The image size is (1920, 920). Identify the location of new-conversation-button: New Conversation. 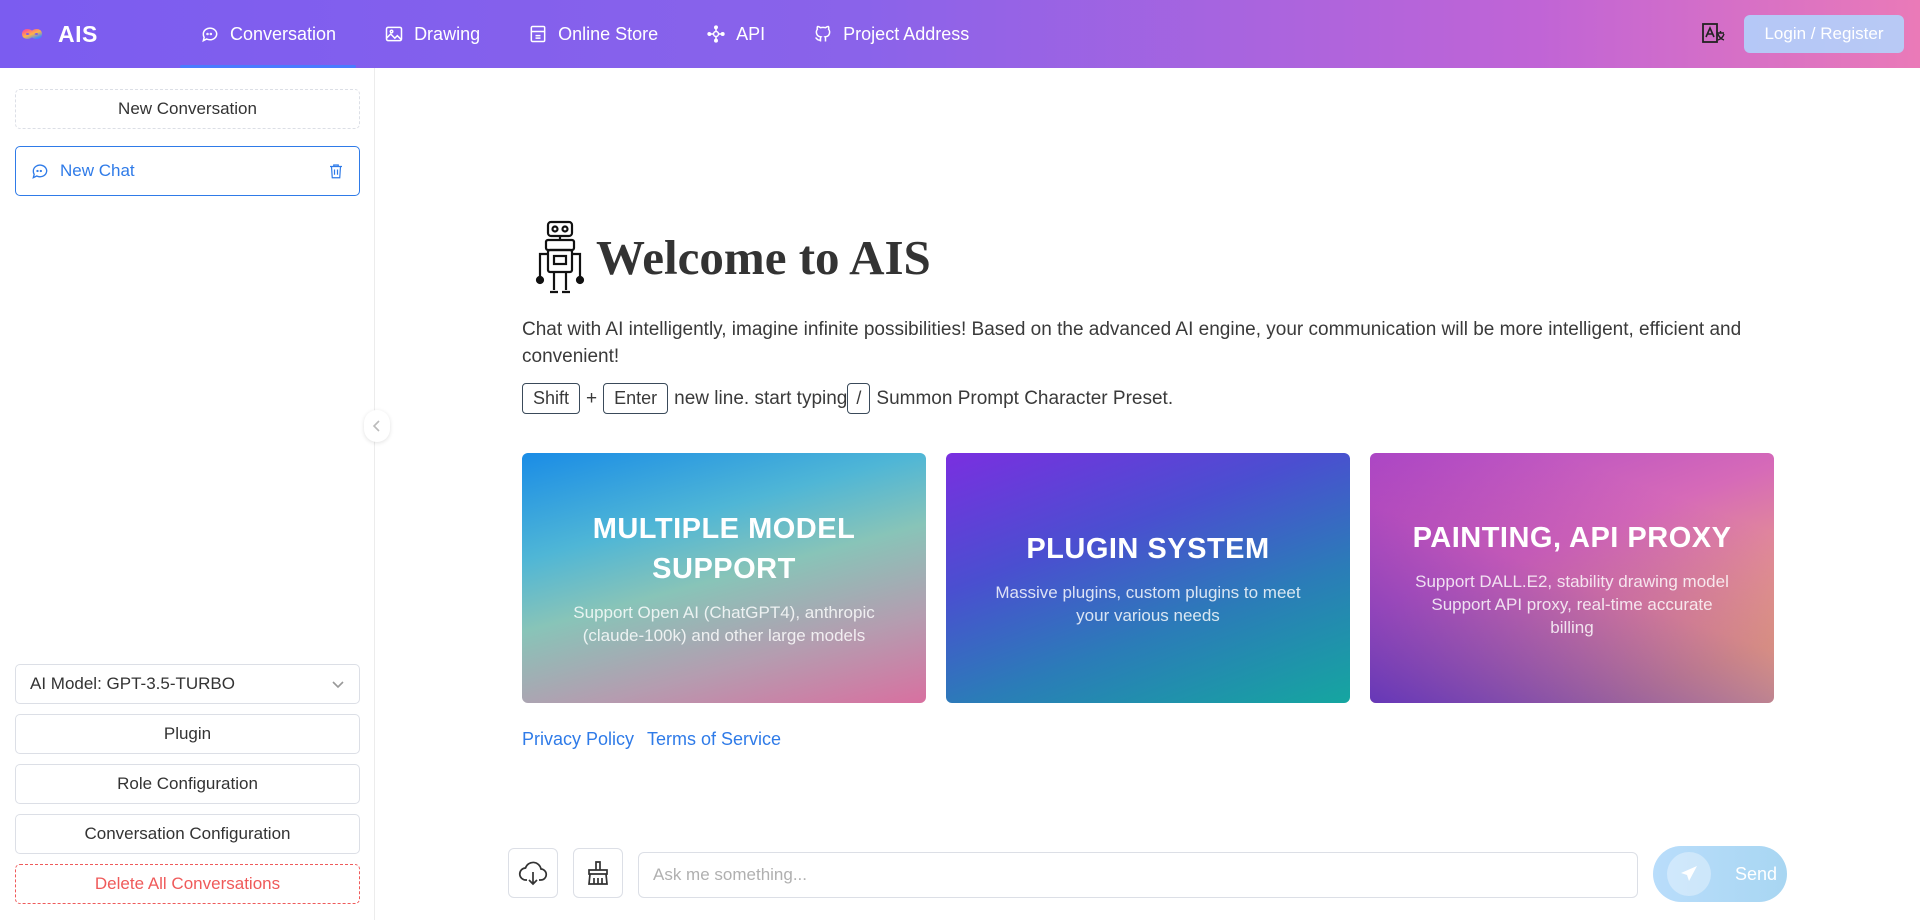
(187, 109).